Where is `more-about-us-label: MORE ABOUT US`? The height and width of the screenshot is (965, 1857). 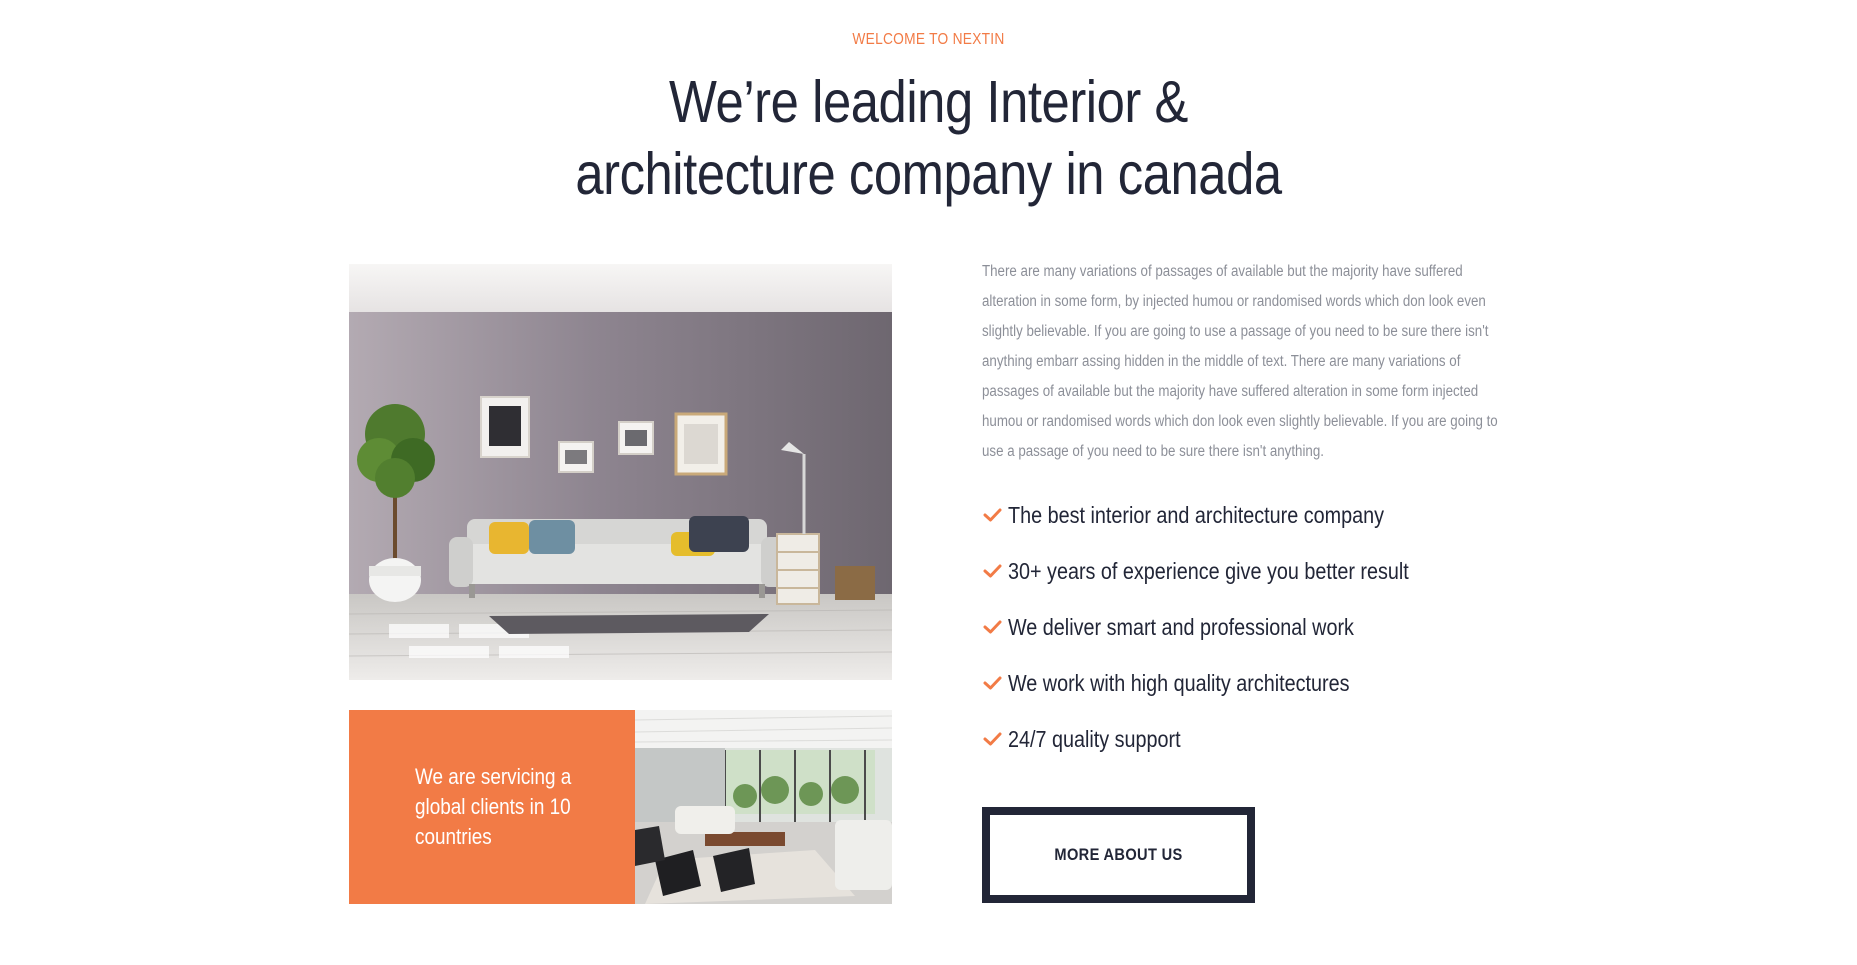
more-about-us-label: MORE ABOUT US is located at coordinates (1118, 854).